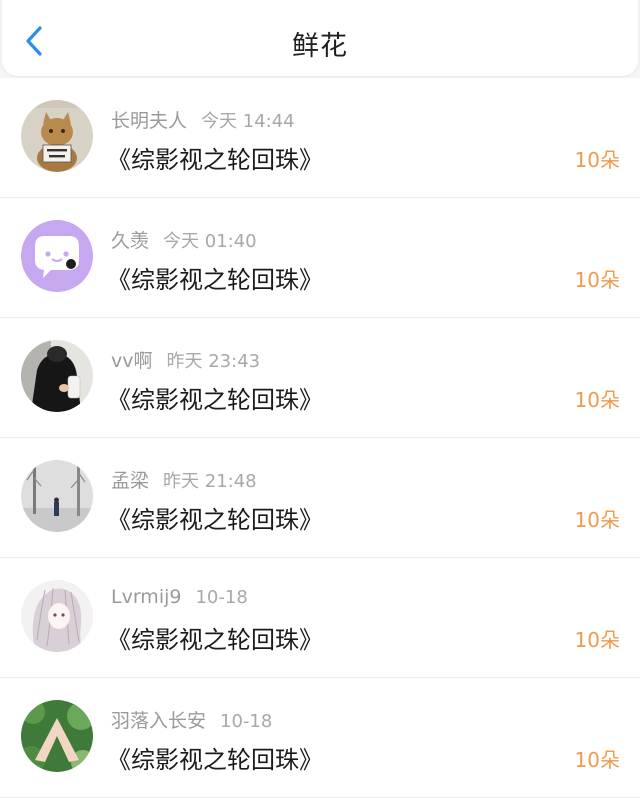 The width and height of the screenshot is (640, 798). What do you see at coordinates (213, 361) in the screenshot?
I see `timestamp: 昨天 23:43` at bounding box center [213, 361].